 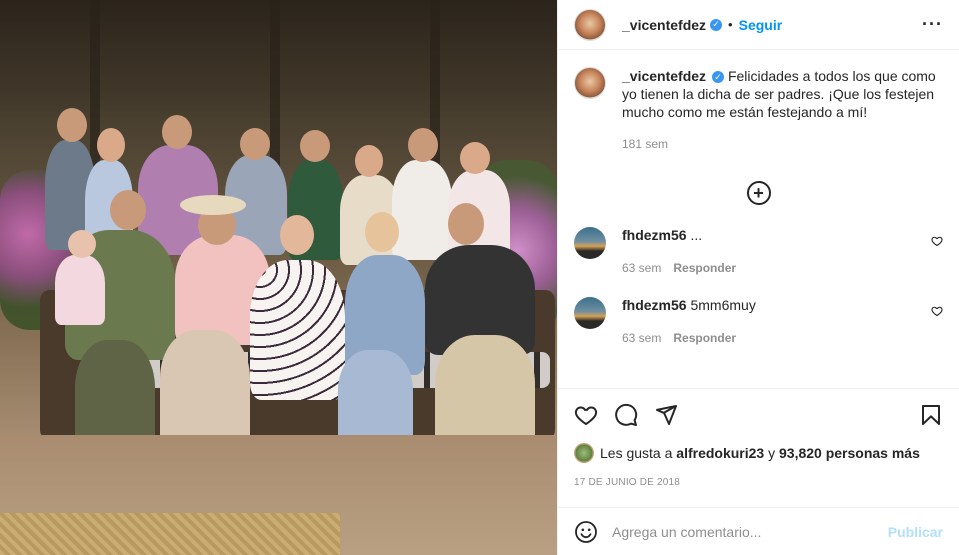 I want to click on add-comment-bar: Publicar, so click(x=758, y=531).